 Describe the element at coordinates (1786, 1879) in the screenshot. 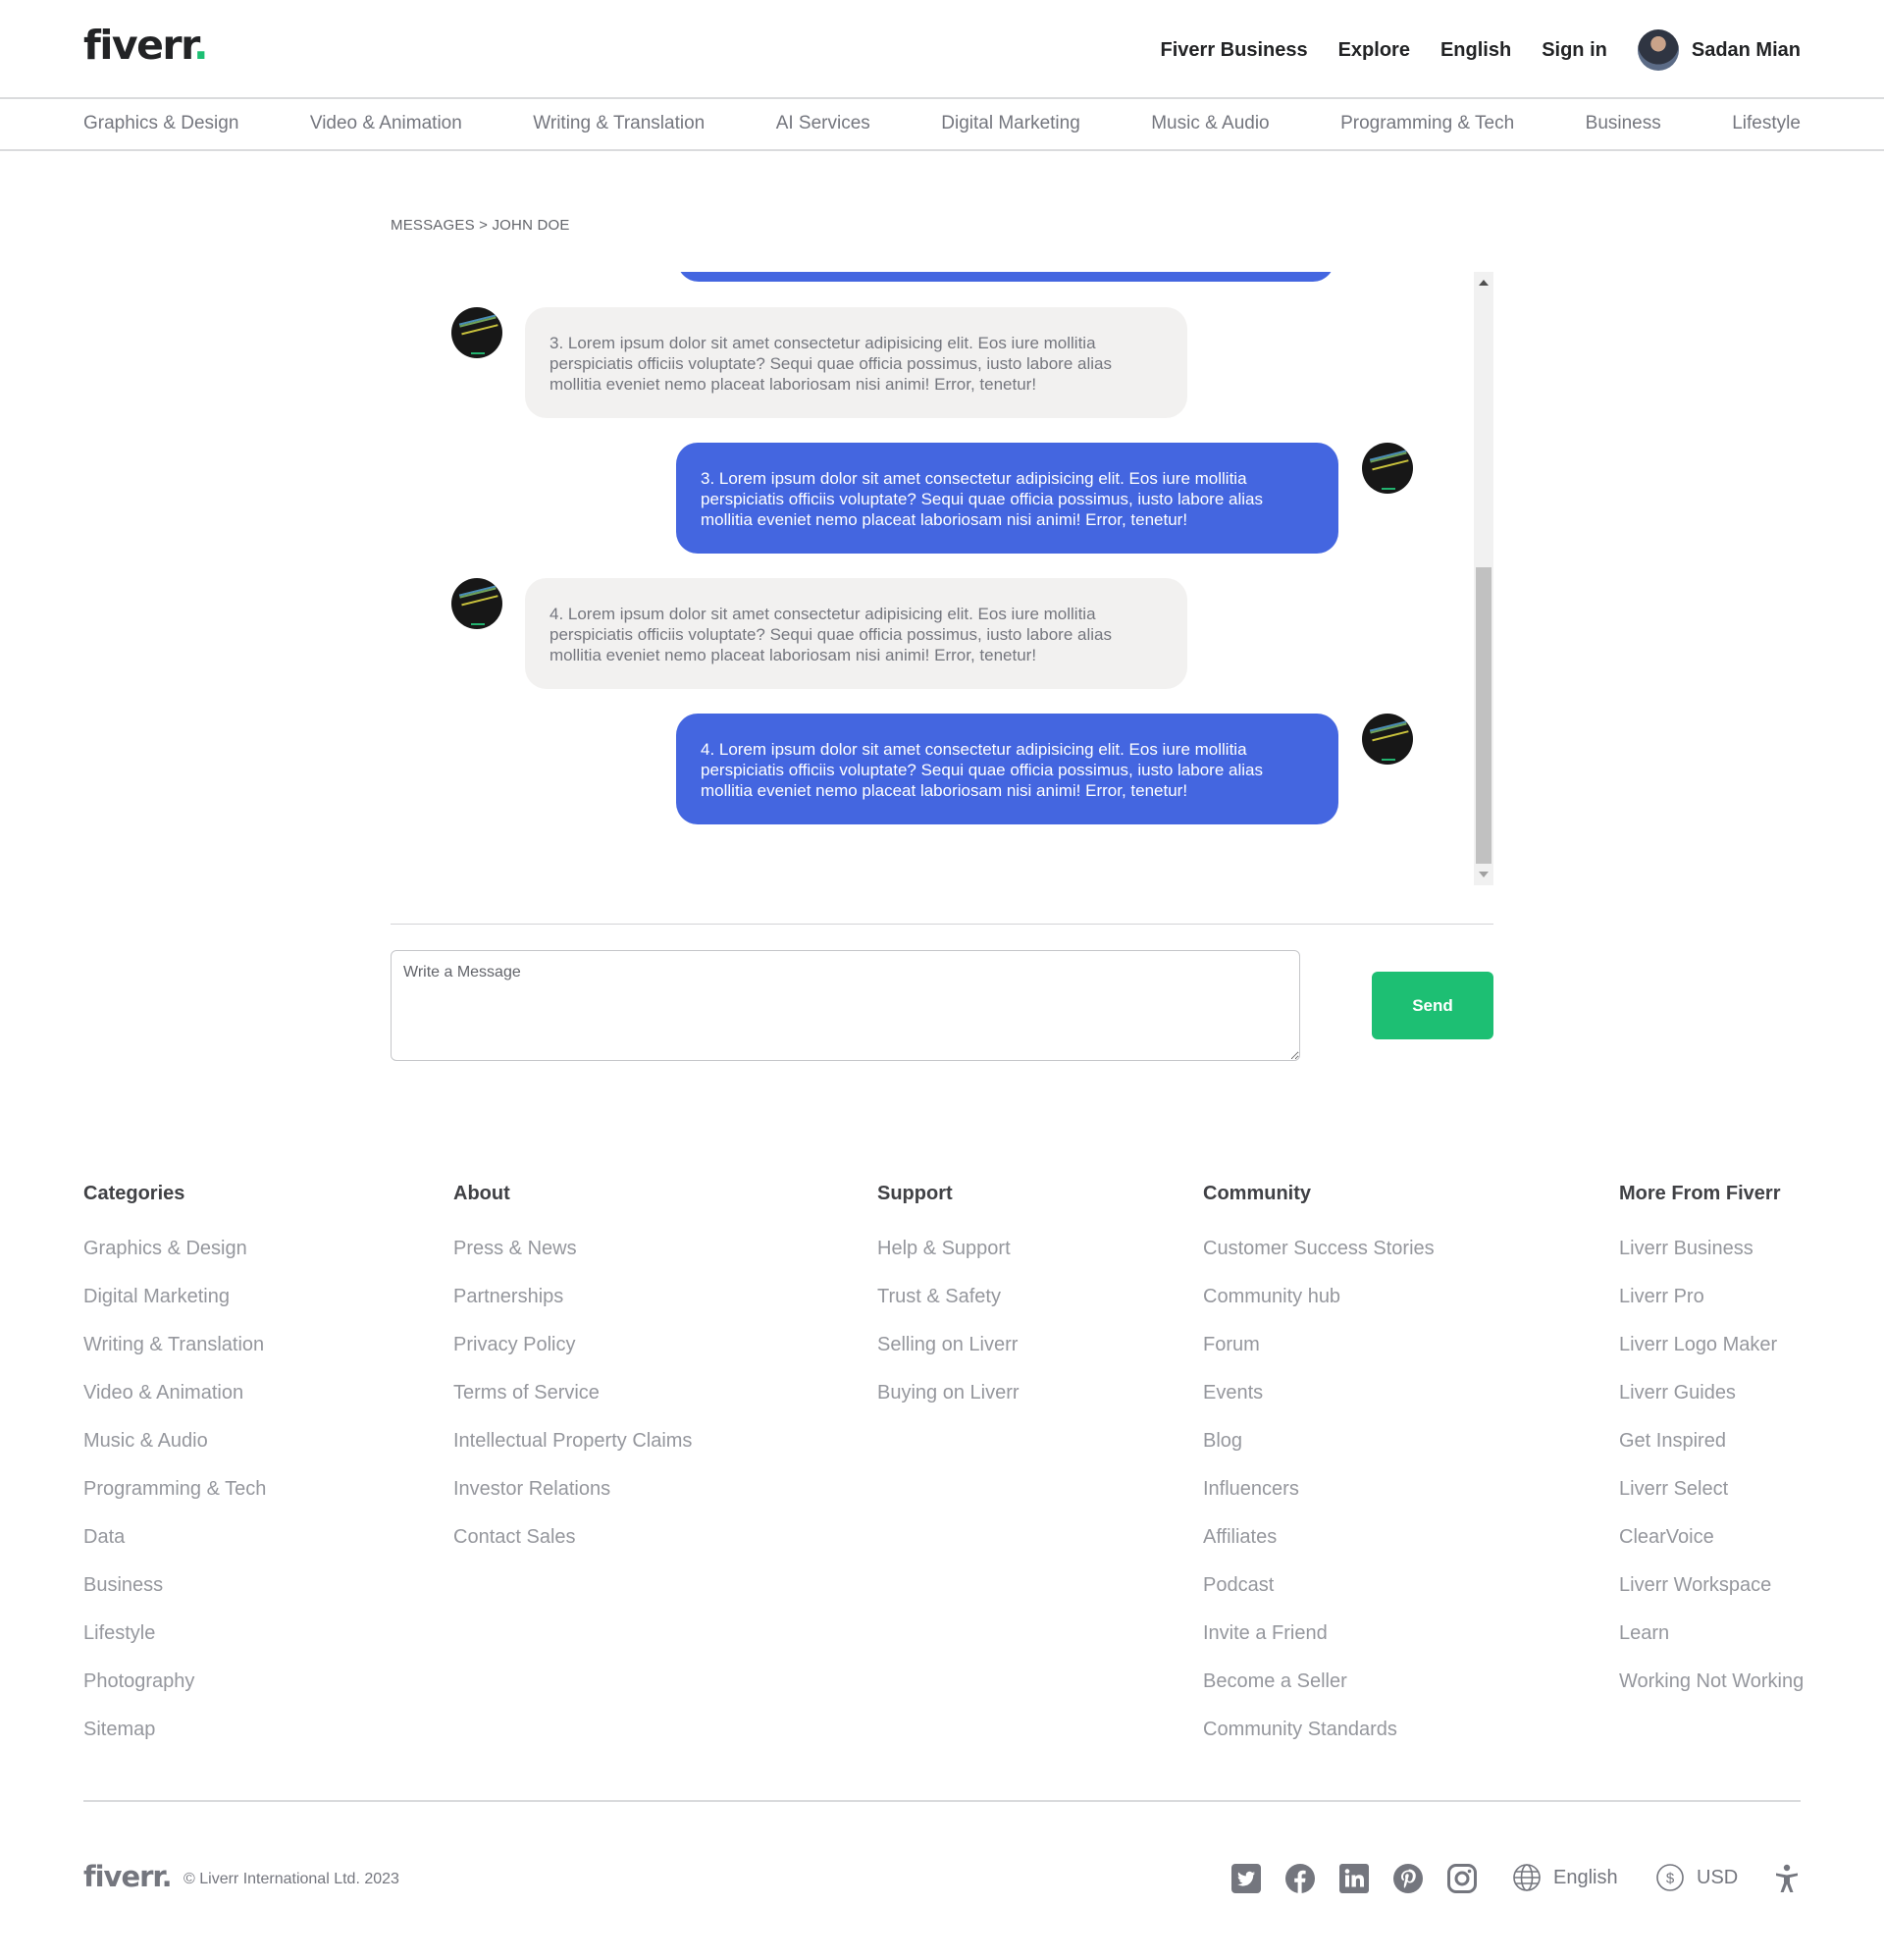

I see `accessibility-icon` at that location.